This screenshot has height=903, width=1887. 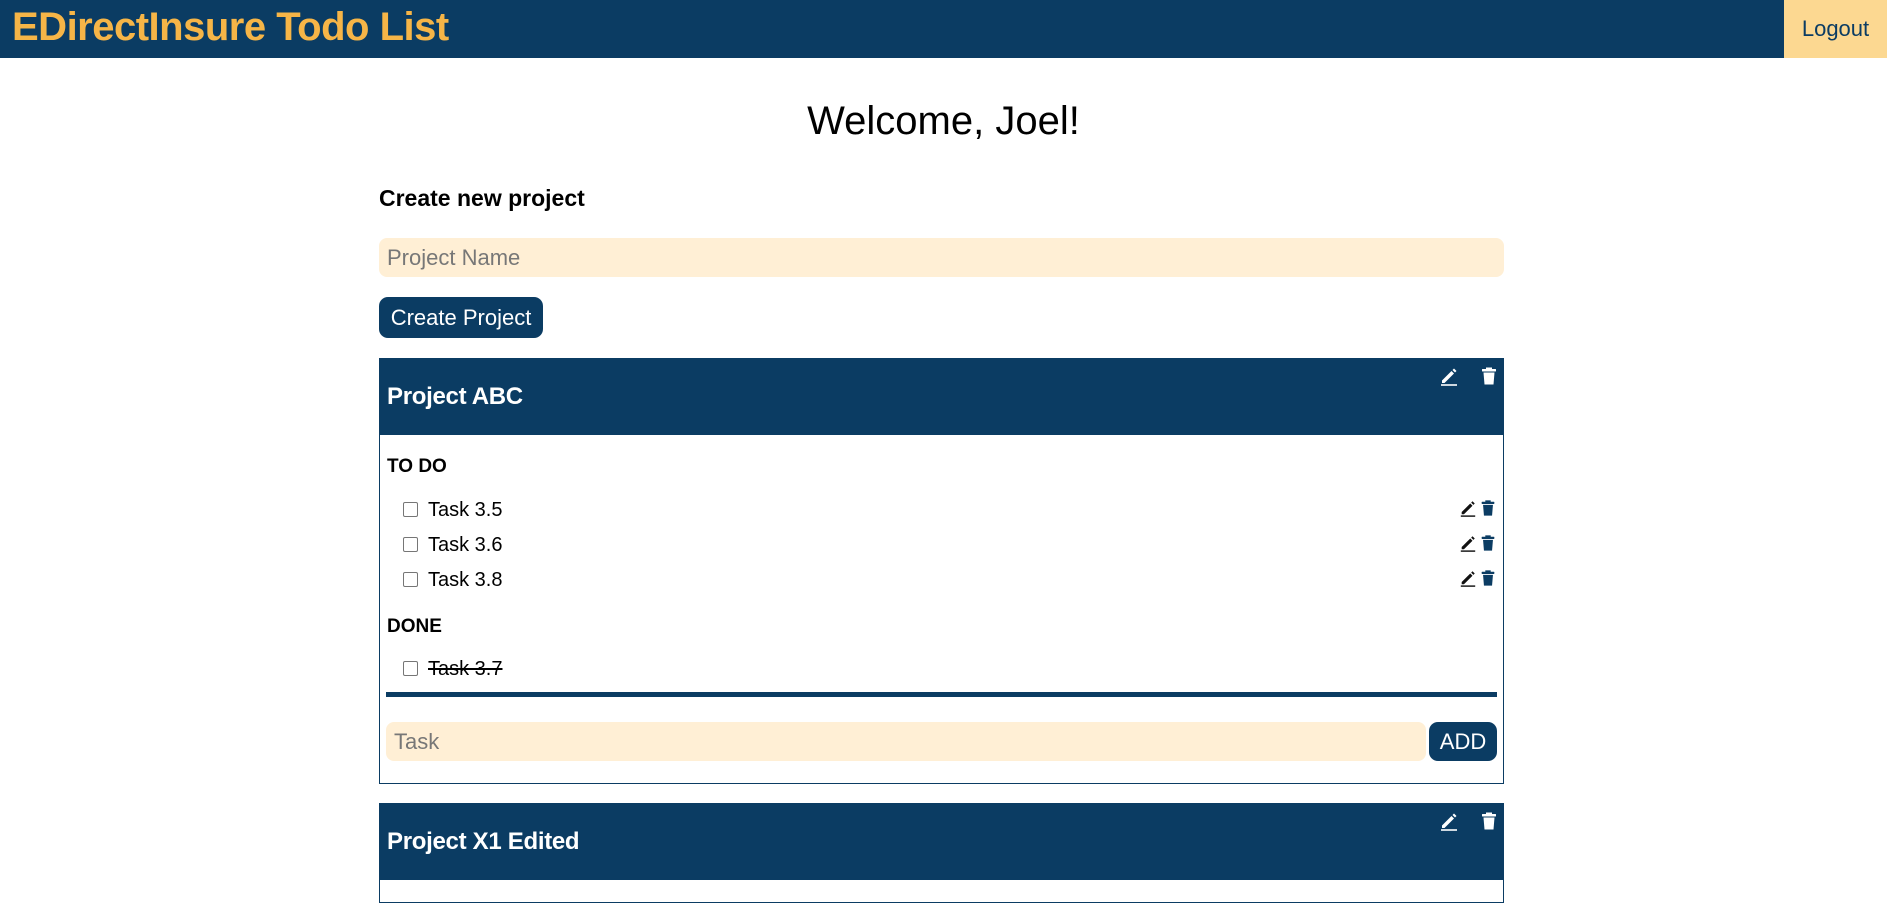 What do you see at coordinates (1835, 29) in the screenshot?
I see `logout-button: Logout` at bounding box center [1835, 29].